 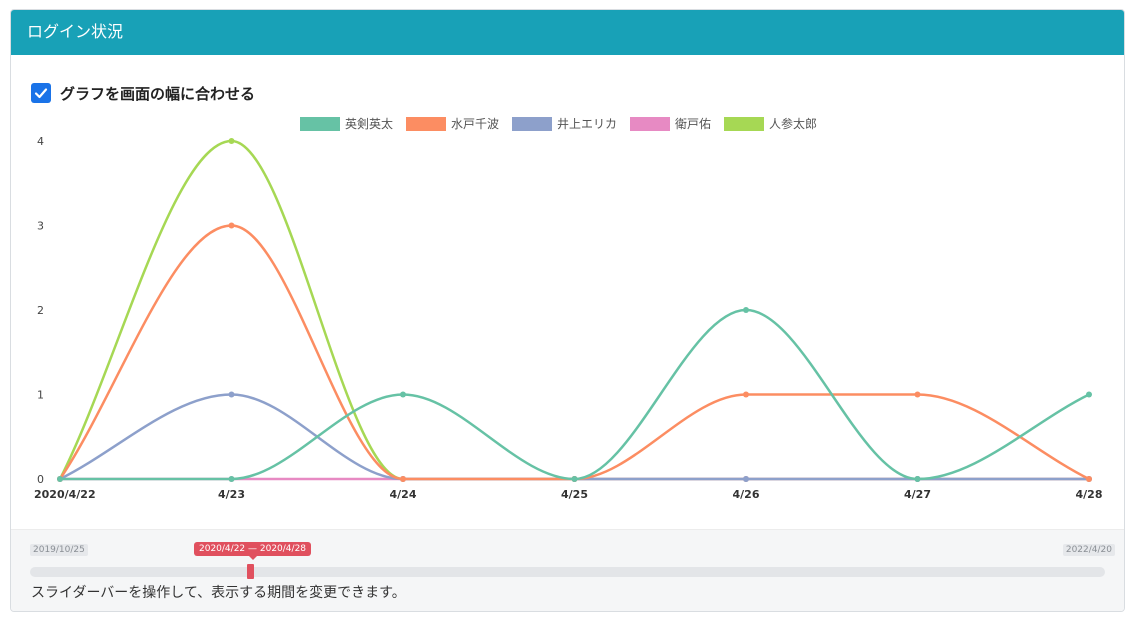 What do you see at coordinates (40, 310) in the screenshot?
I see `y-tick-label: 2` at bounding box center [40, 310].